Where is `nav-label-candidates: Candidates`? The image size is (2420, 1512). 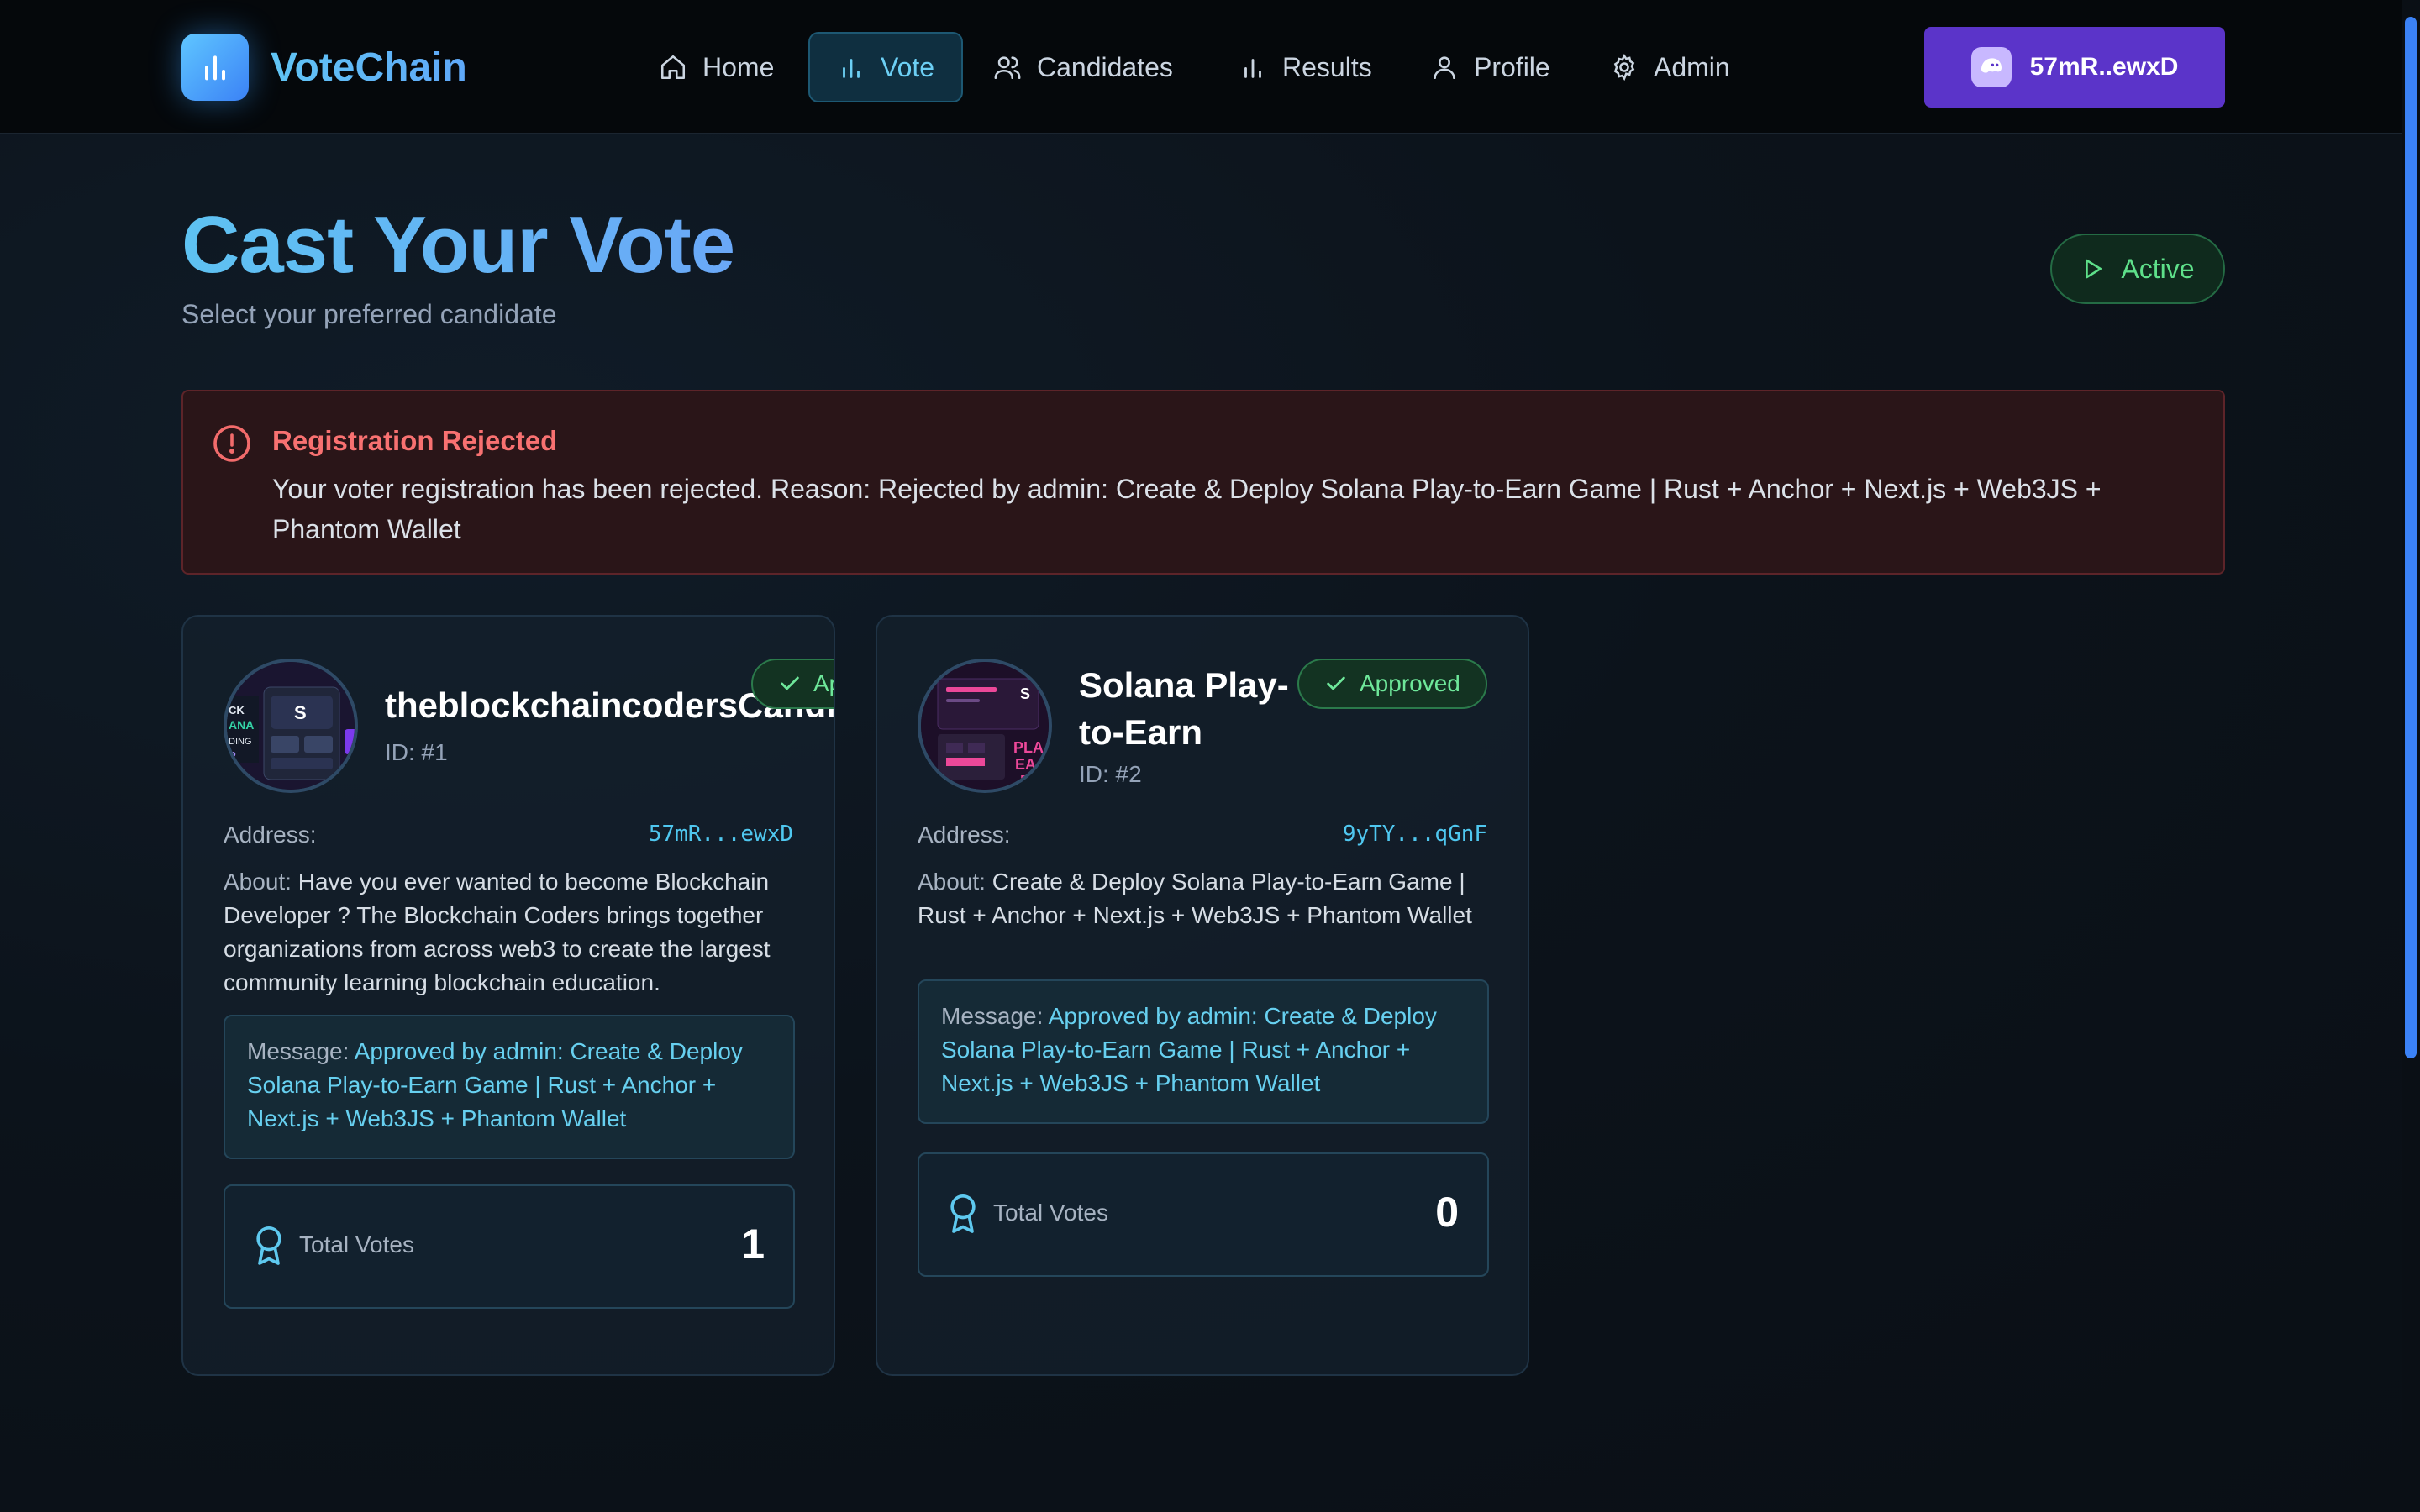
nav-label-candidates: Candidates is located at coordinates (1105, 66).